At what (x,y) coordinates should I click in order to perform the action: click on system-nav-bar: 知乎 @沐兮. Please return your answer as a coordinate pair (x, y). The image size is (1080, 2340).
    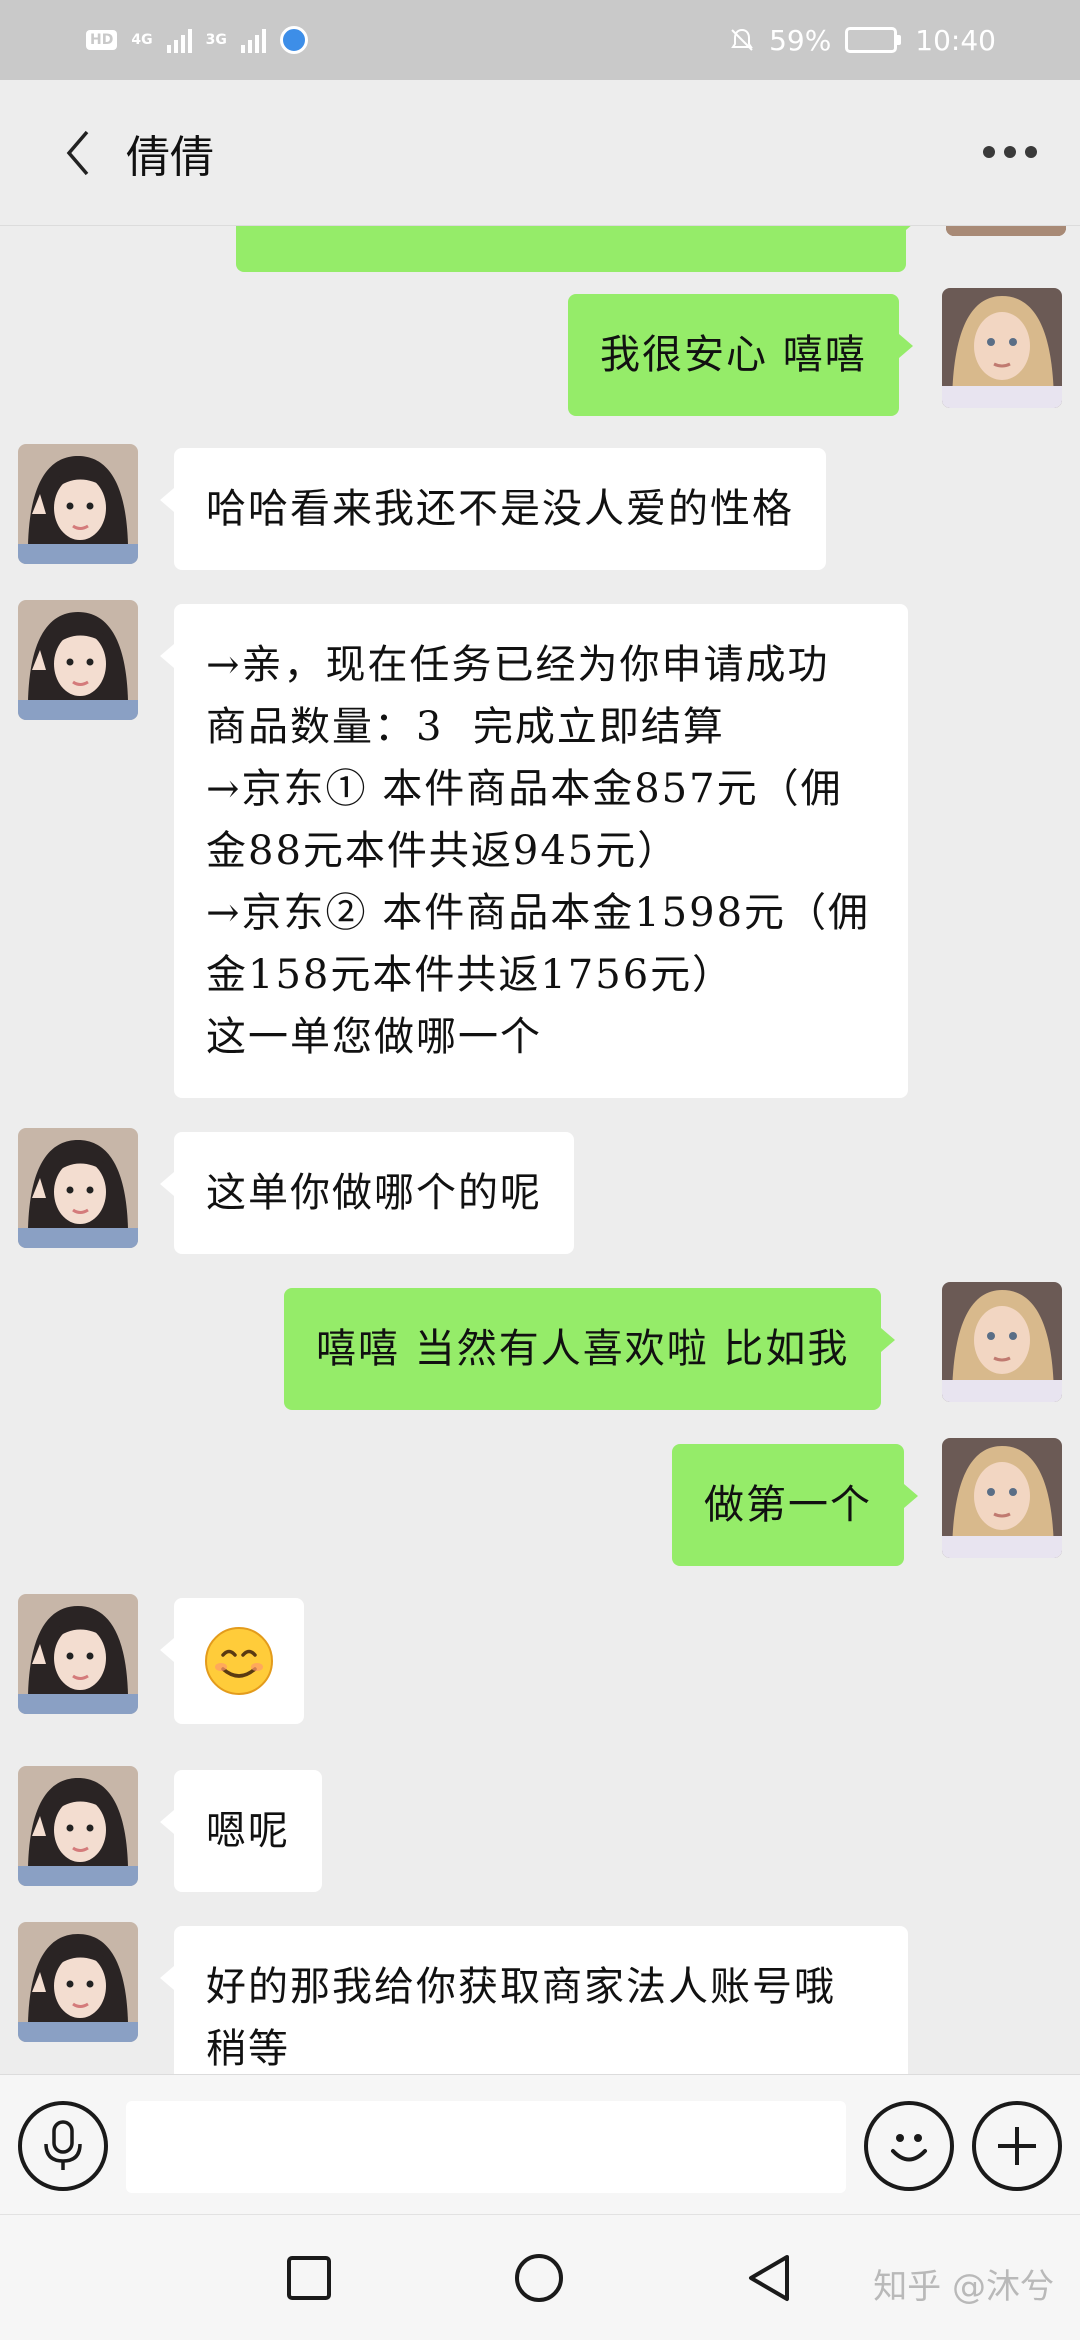
    Looking at the image, I should click on (540, 2277).